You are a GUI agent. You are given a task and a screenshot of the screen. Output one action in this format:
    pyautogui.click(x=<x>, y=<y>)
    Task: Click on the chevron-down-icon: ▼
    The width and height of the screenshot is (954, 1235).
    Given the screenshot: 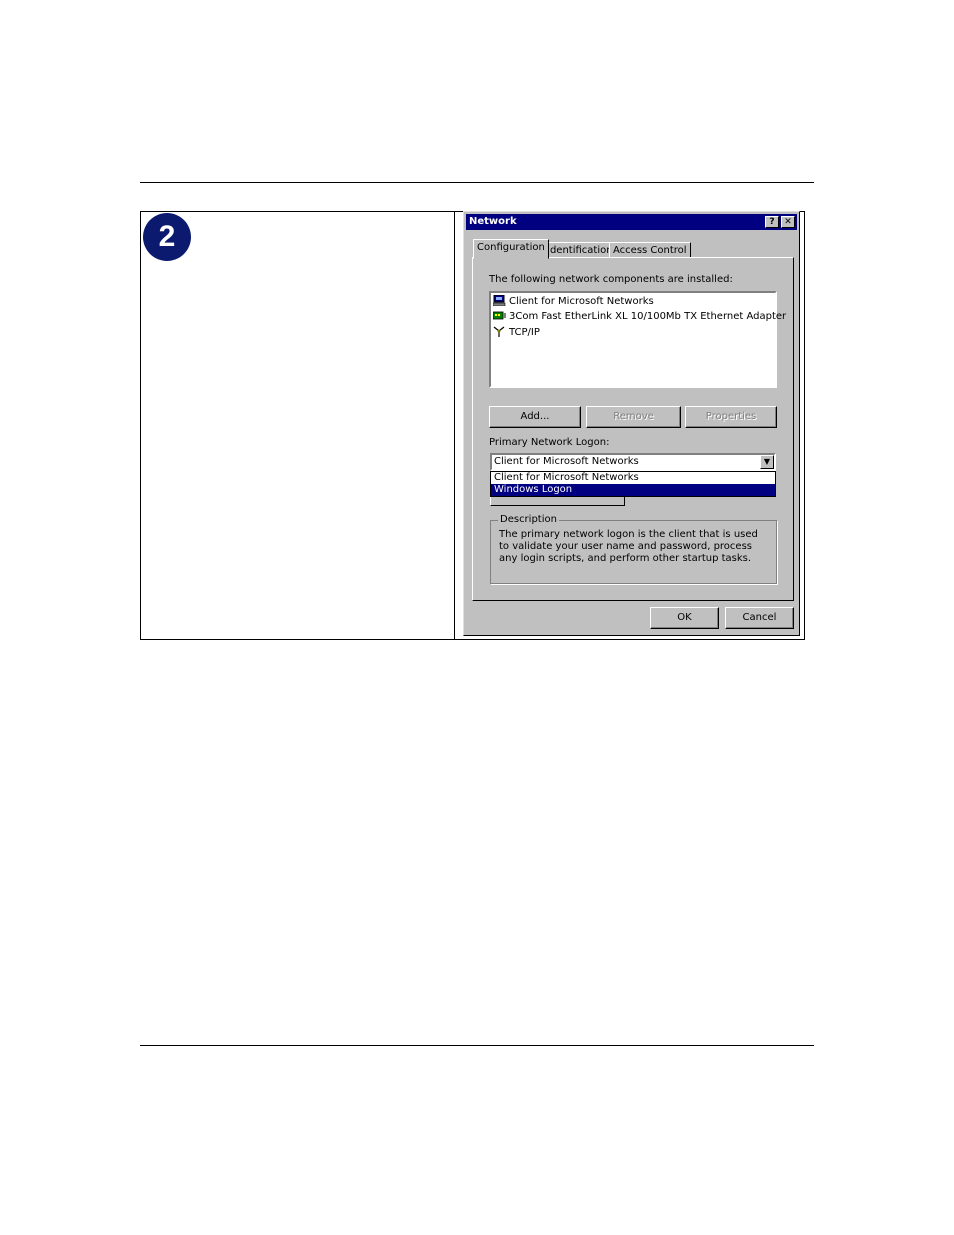 What is the action you would take?
    pyautogui.click(x=767, y=462)
    